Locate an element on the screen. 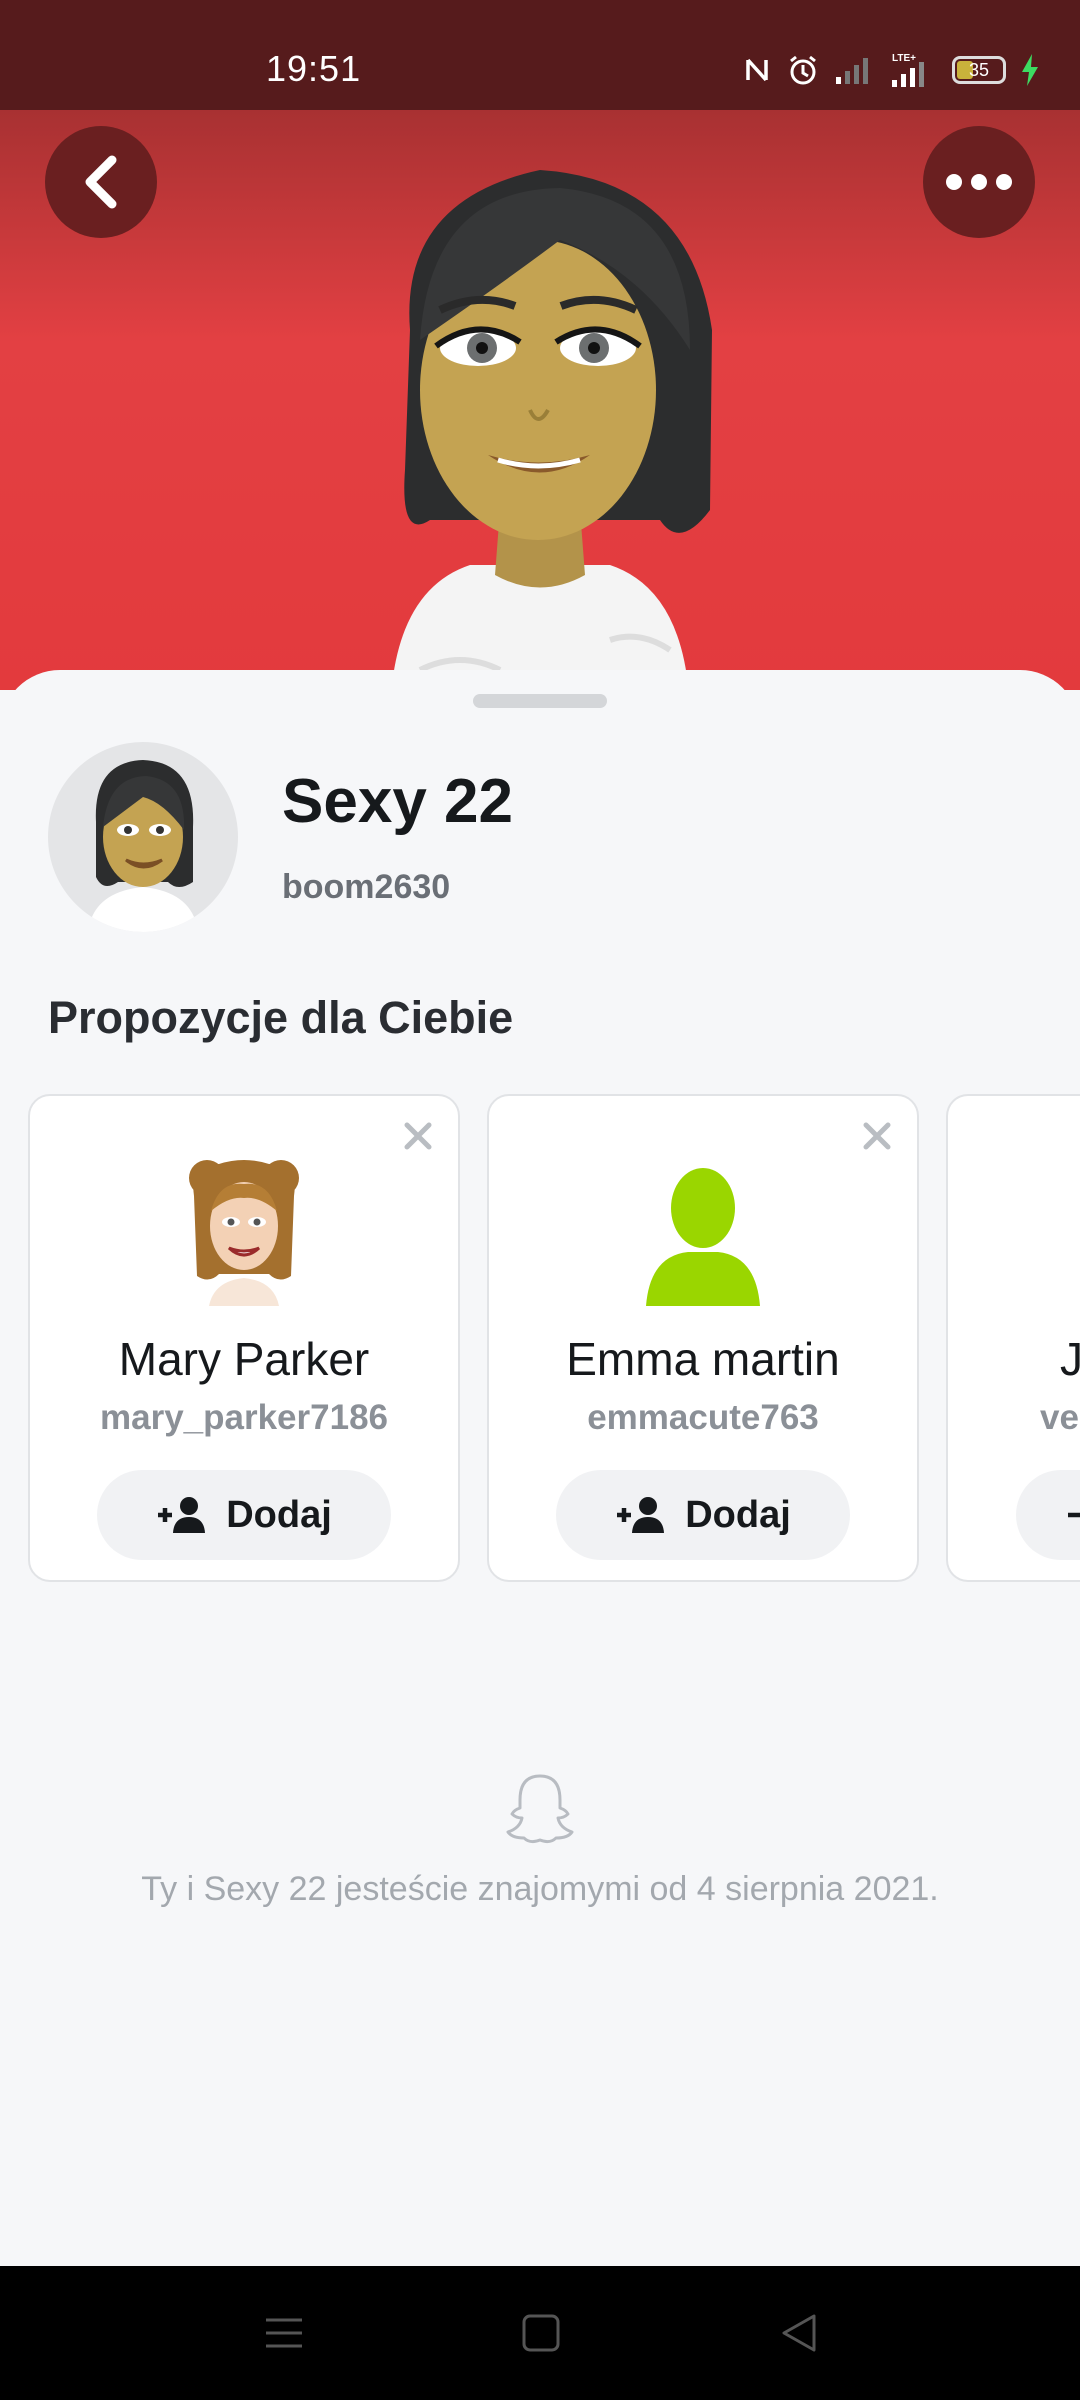 This screenshot has width=1080, height=2400. add-friend-button is located at coordinates (1048, 1515).